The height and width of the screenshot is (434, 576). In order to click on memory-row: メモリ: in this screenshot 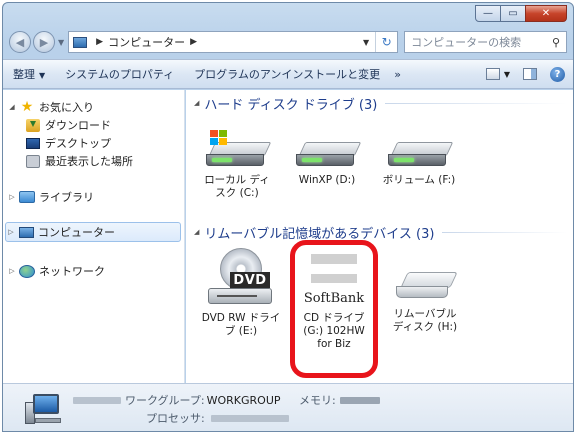, I will do `click(339, 400)`.